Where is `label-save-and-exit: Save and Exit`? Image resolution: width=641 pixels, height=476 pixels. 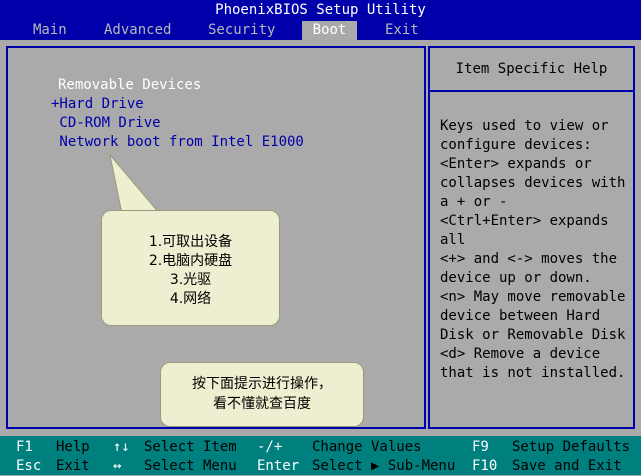
label-save-and-exit: Save and Exit is located at coordinates (567, 466).